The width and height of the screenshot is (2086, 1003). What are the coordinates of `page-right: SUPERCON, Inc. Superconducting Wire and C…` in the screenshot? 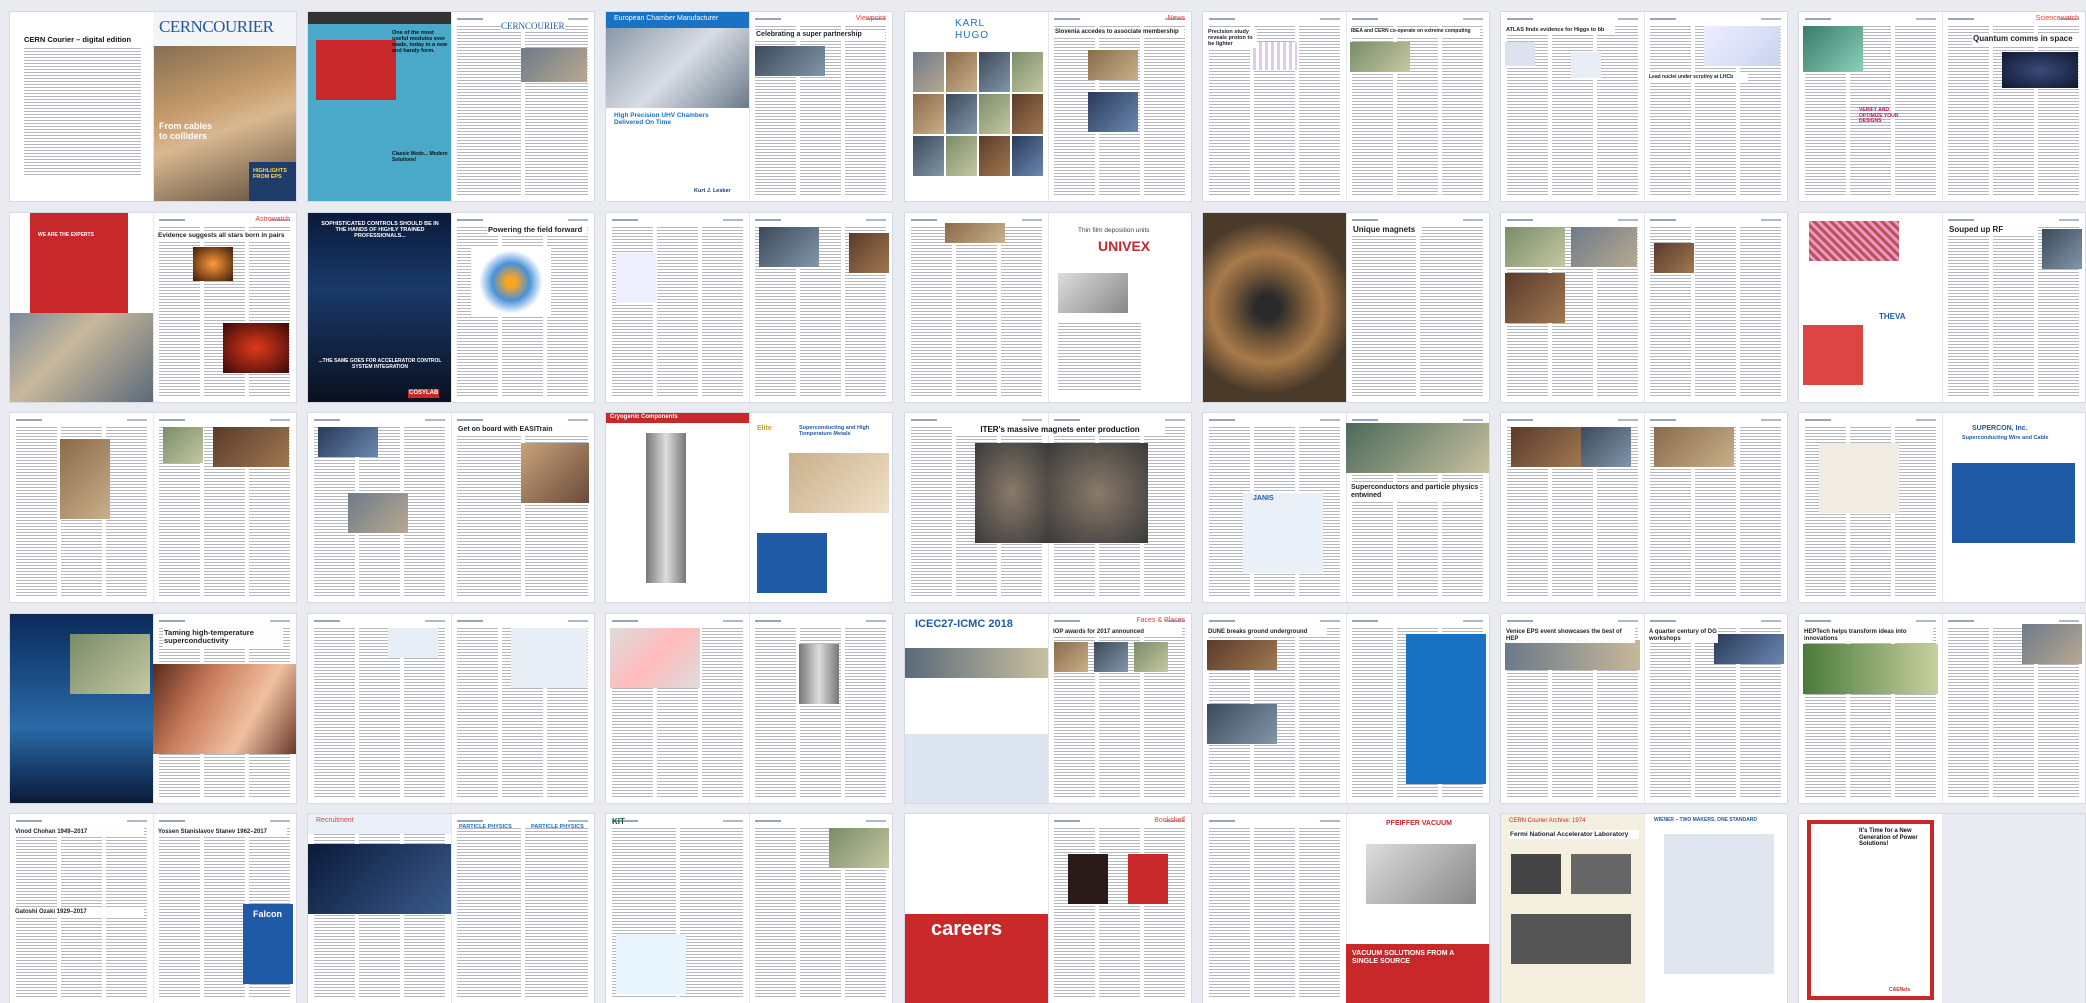 It's located at (2013, 507).